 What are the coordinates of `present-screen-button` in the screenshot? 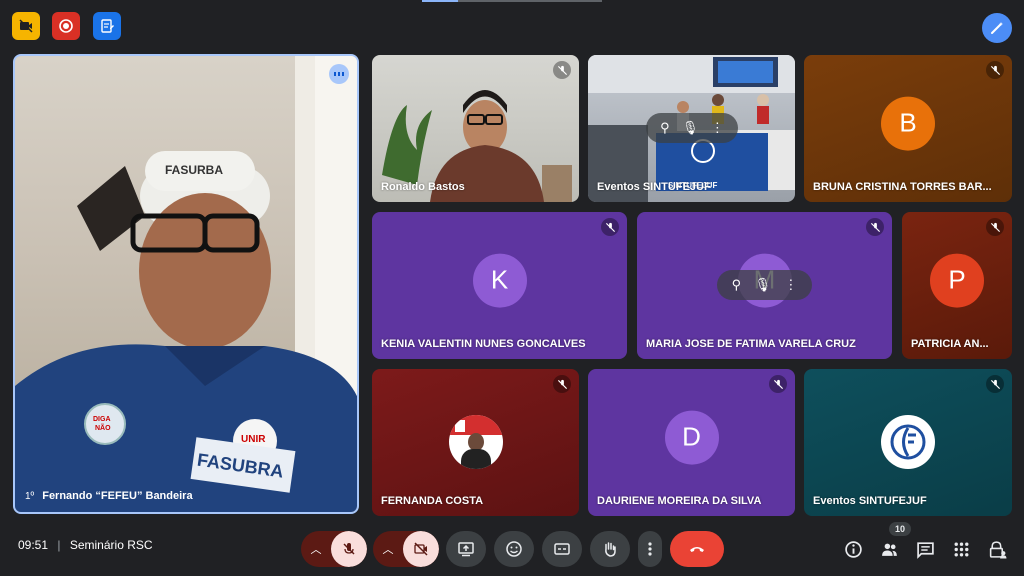 It's located at (466, 549).